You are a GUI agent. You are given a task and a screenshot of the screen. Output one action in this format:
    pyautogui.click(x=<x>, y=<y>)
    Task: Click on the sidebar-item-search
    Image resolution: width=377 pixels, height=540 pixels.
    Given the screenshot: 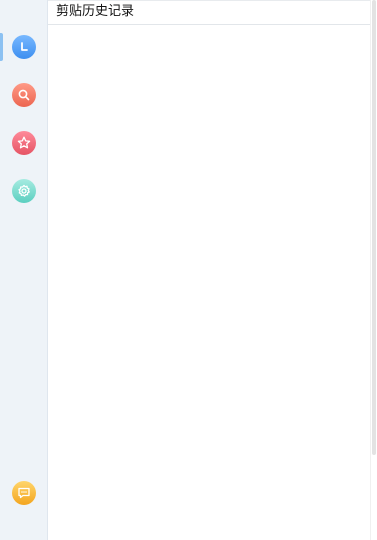 What is the action you would take?
    pyautogui.click(x=24, y=95)
    